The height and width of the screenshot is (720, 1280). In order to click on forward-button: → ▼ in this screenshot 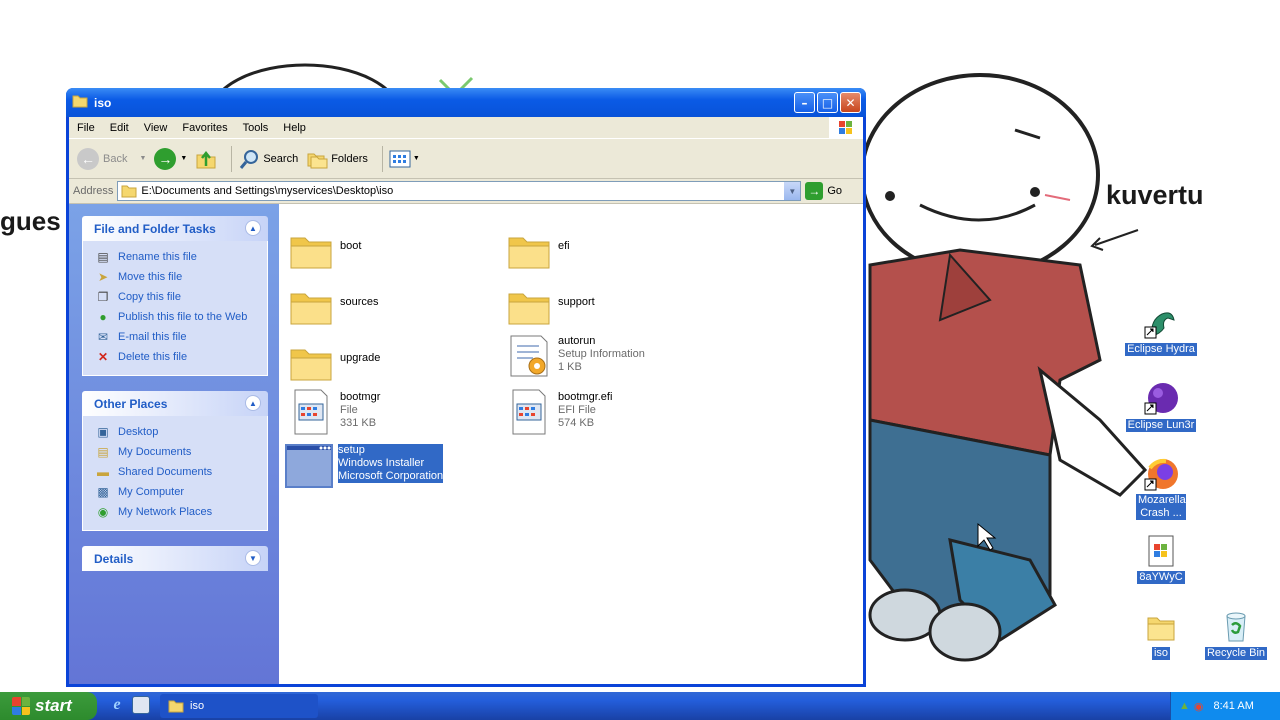, I will do `click(171, 158)`.